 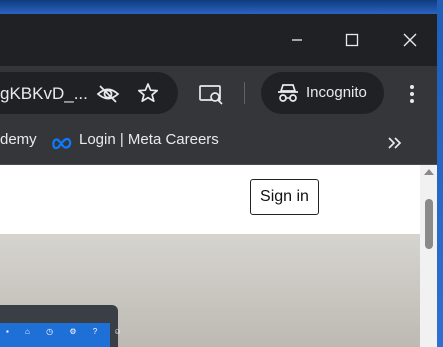 What do you see at coordinates (440, 173) in the screenshot?
I see `desktop-edge` at bounding box center [440, 173].